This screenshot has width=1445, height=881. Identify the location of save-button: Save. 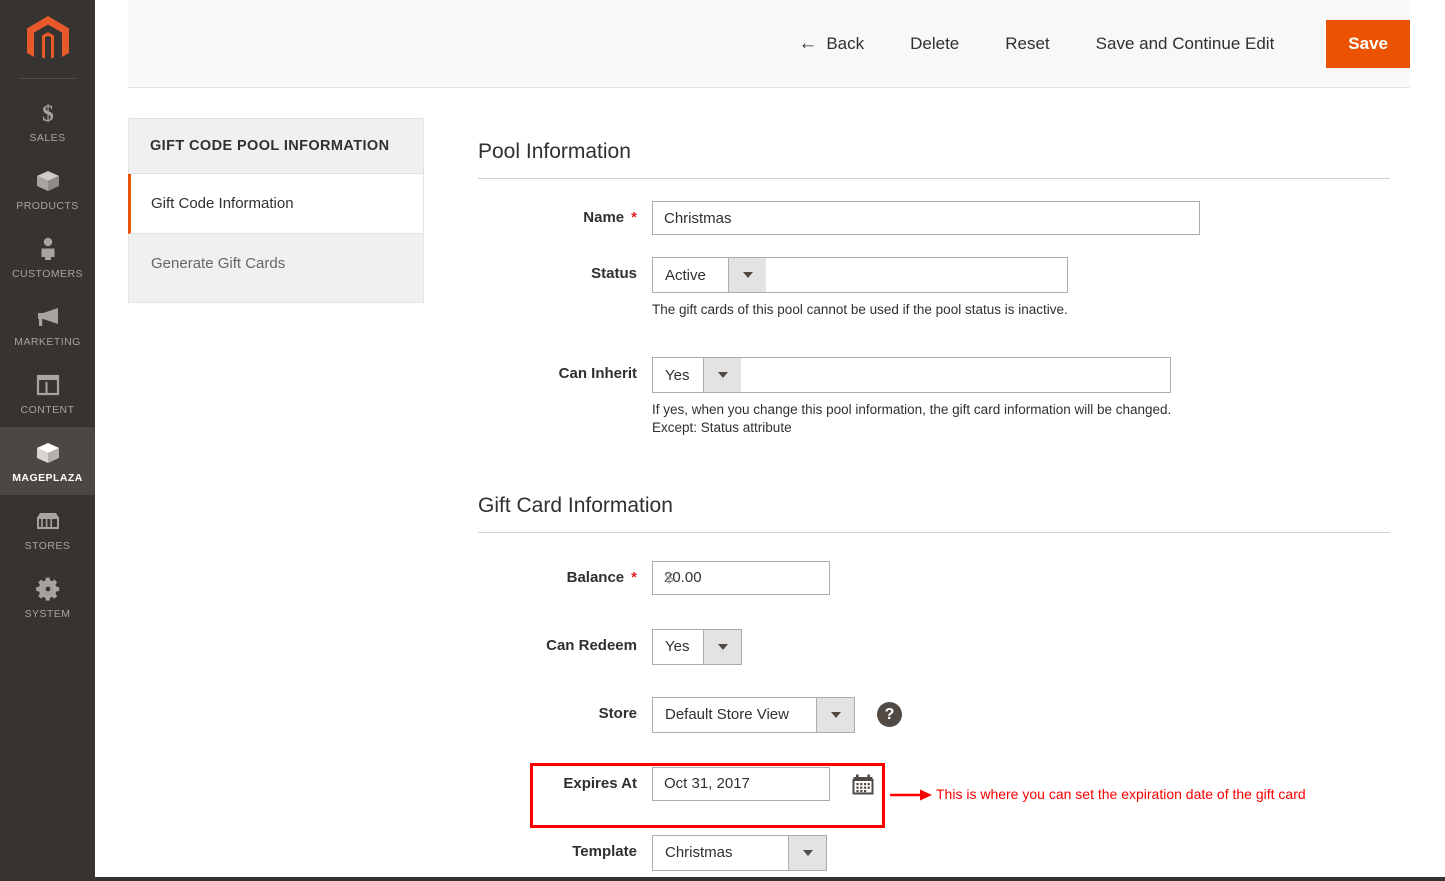
(1368, 43).